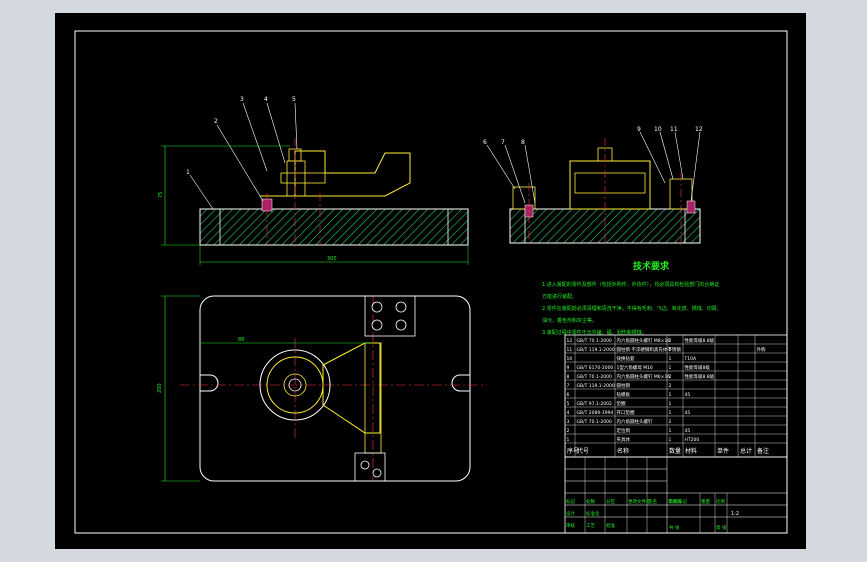 This screenshot has width=867, height=562. I want to click on bom-cell: 外购, so click(761, 349).